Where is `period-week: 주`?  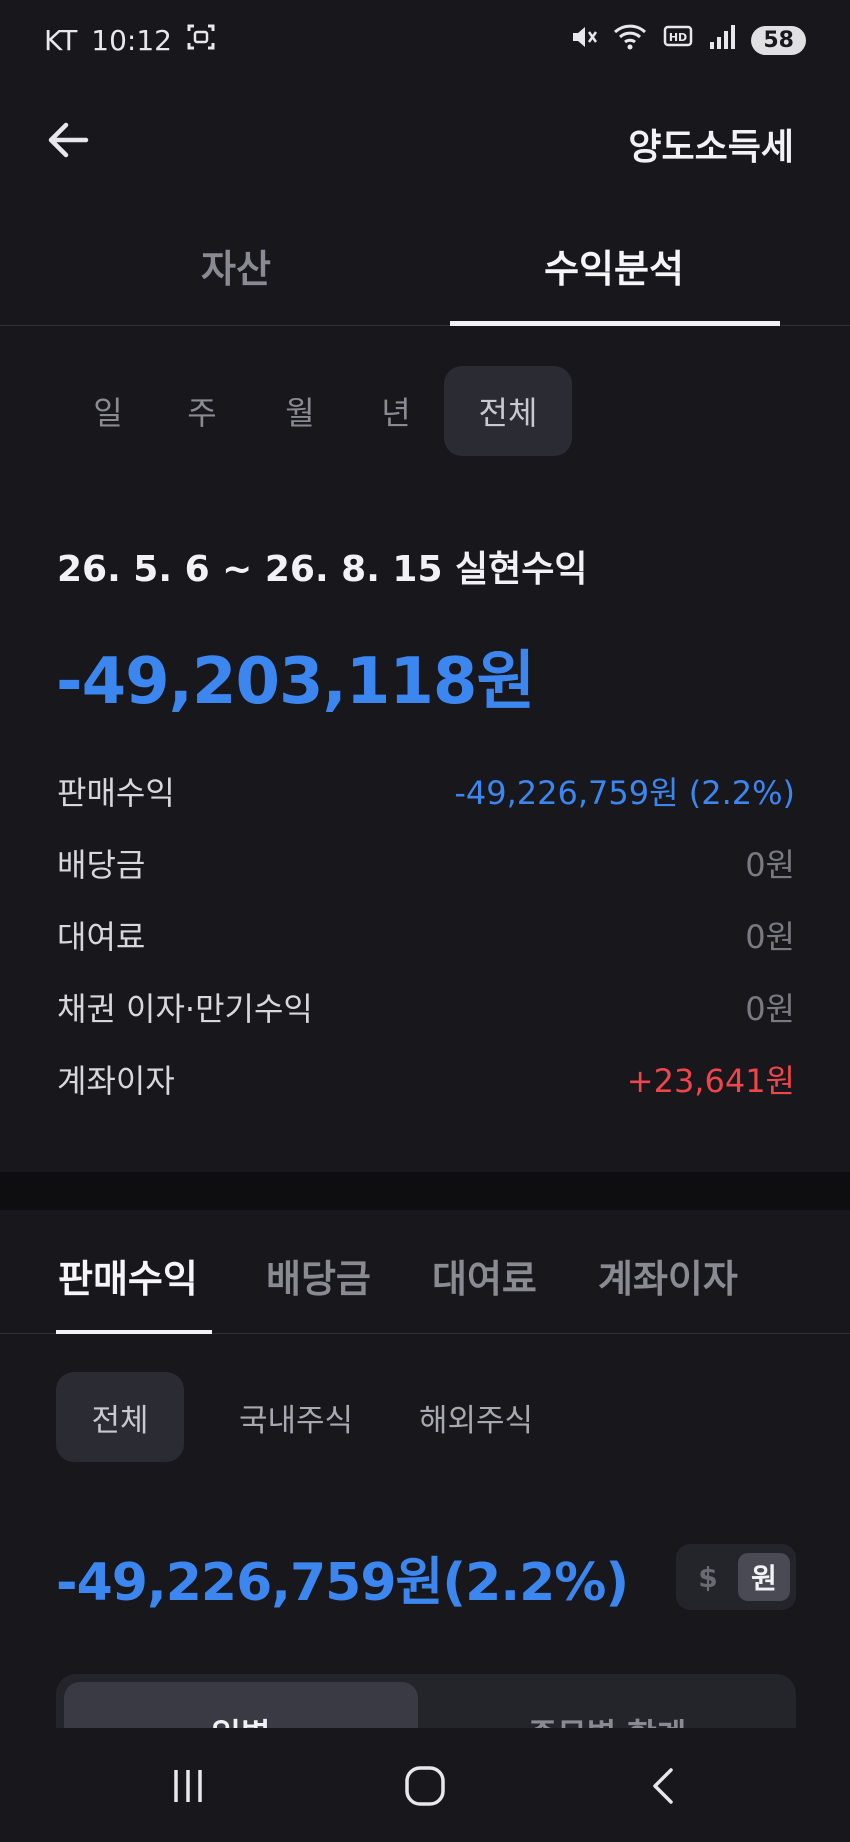 period-week: 주 is located at coordinates (202, 411).